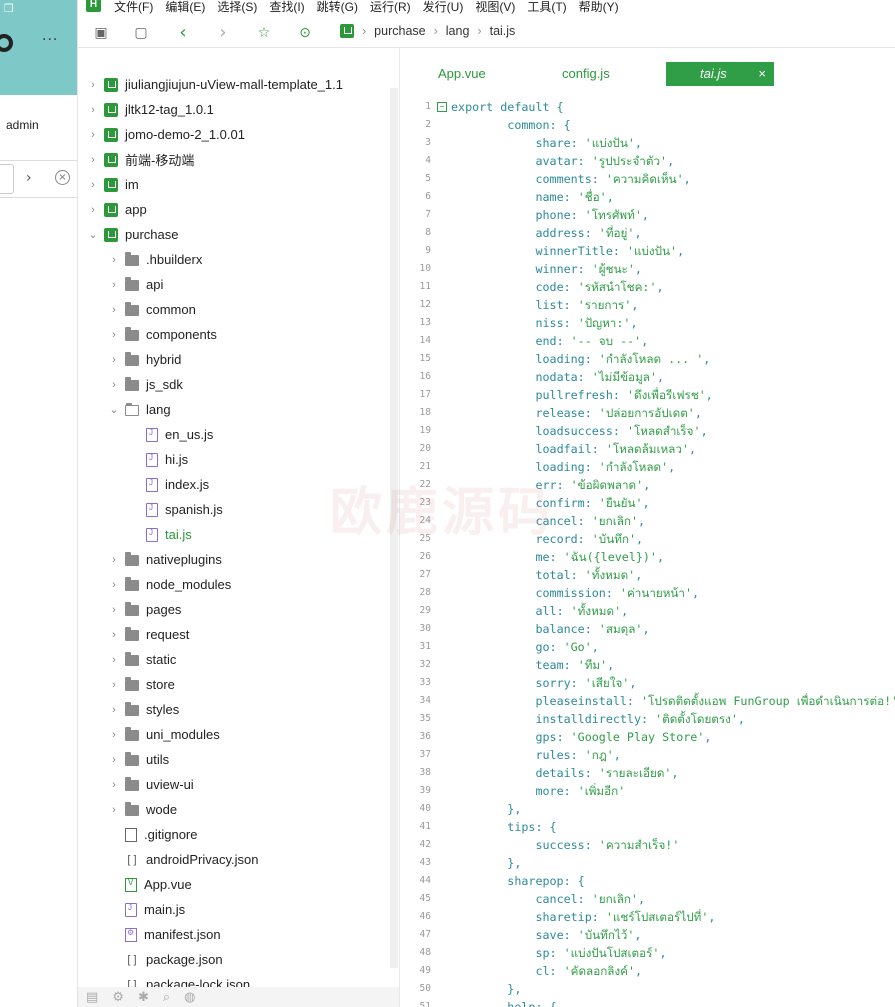  What do you see at coordinates (648, 215) in the screenshot?
I see `code-line: 7 phone: 'โทรศัพท์',` at bounding box center [648, 215].